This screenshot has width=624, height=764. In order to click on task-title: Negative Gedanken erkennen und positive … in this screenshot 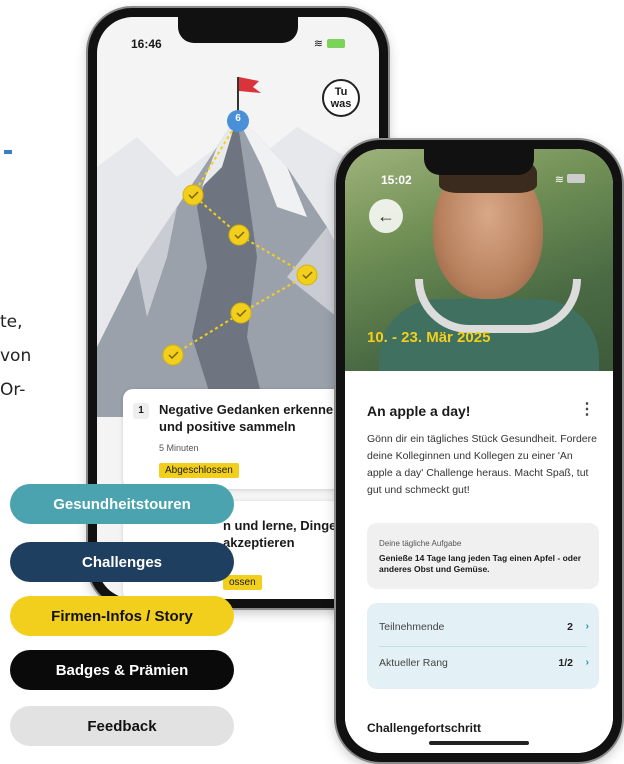, I will do `click(250, 418)`.